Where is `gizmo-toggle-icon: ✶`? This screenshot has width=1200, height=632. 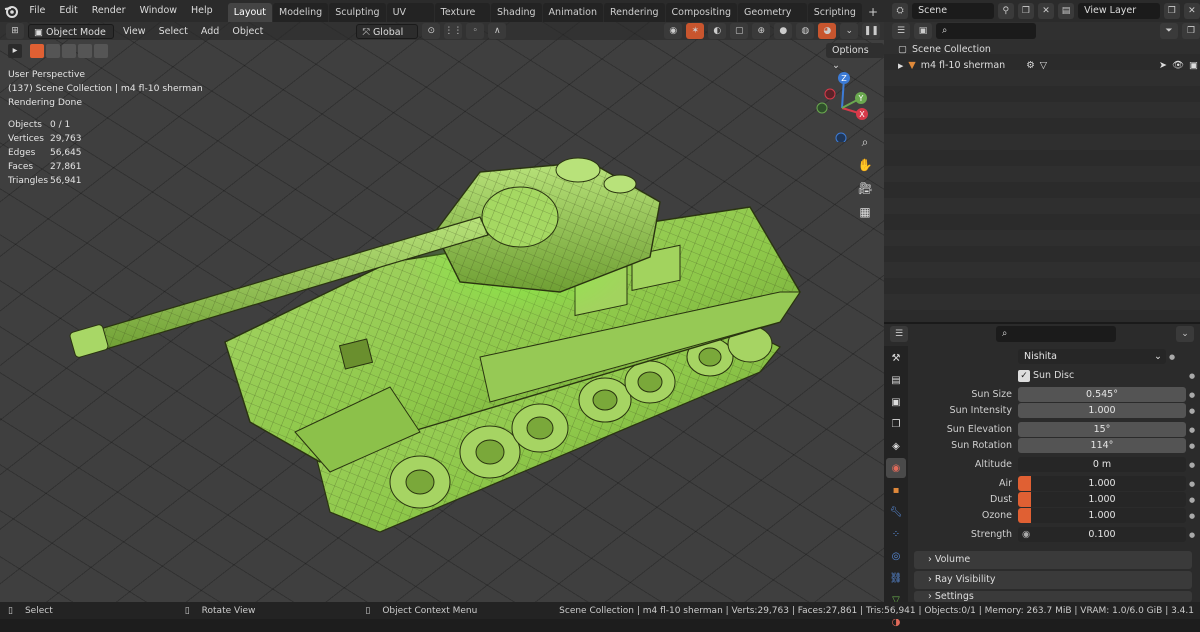
gizmo-toggle-icon: ✶ is located at coordinates (695, 31).